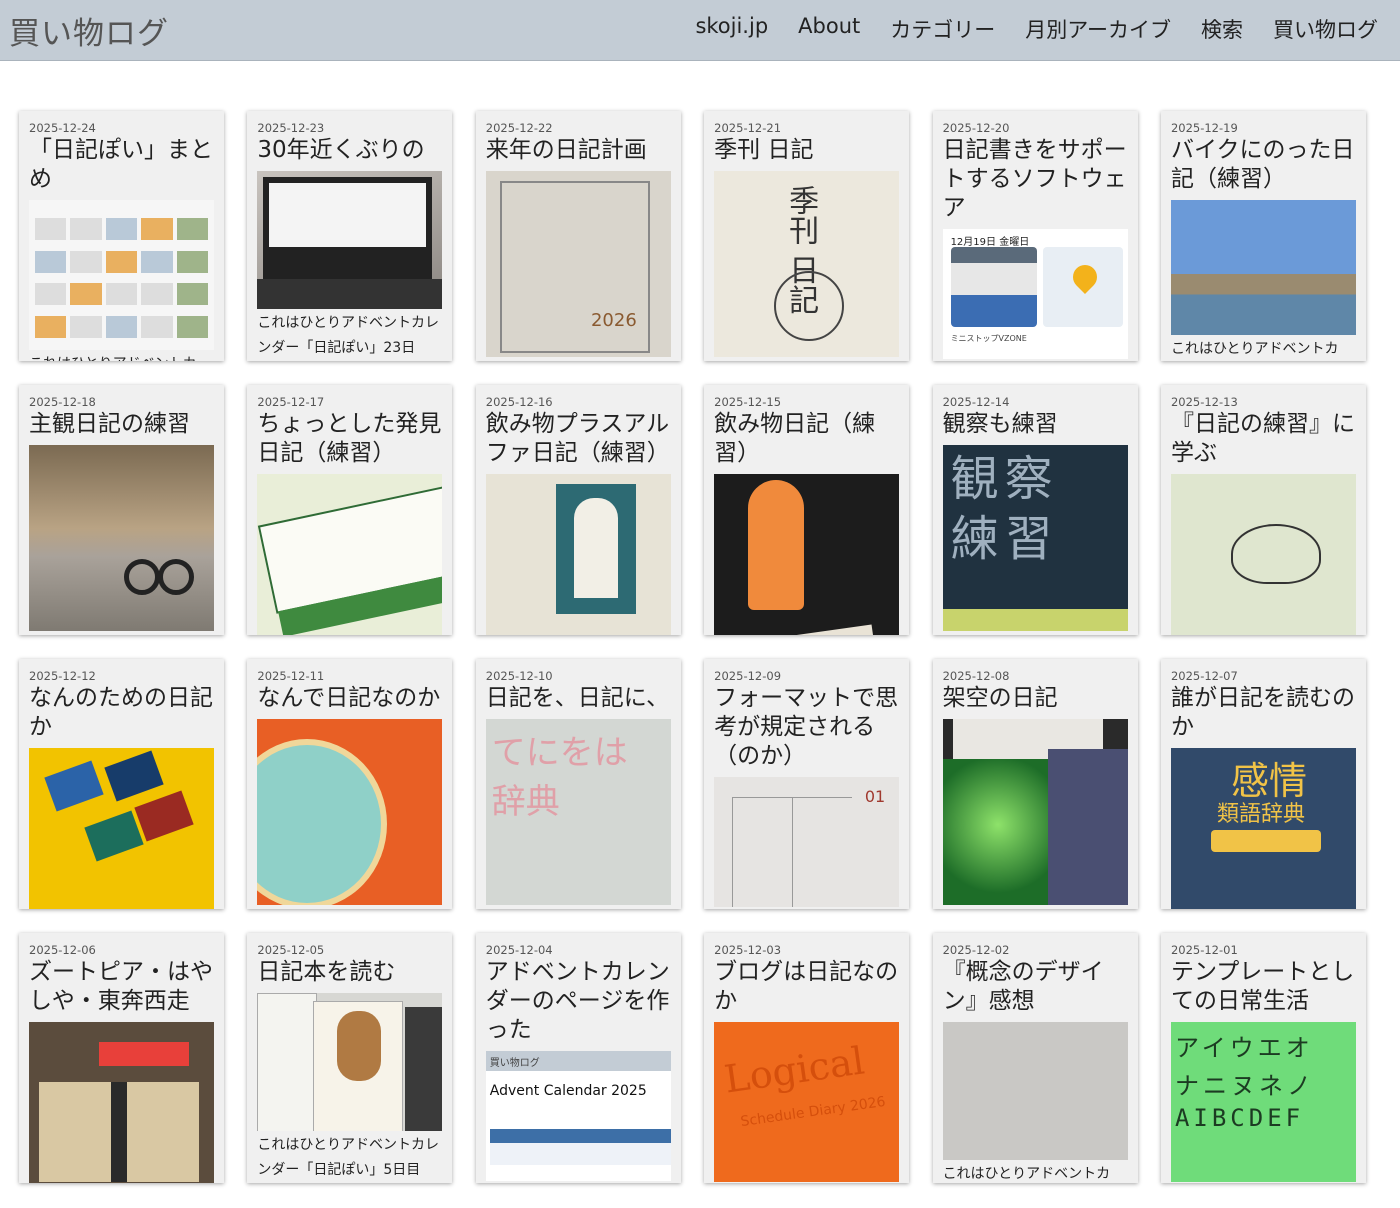 This screenshot has width=1400, height=1208. I want to click on post-title: 日記を、日記に、, so click(578, 698).